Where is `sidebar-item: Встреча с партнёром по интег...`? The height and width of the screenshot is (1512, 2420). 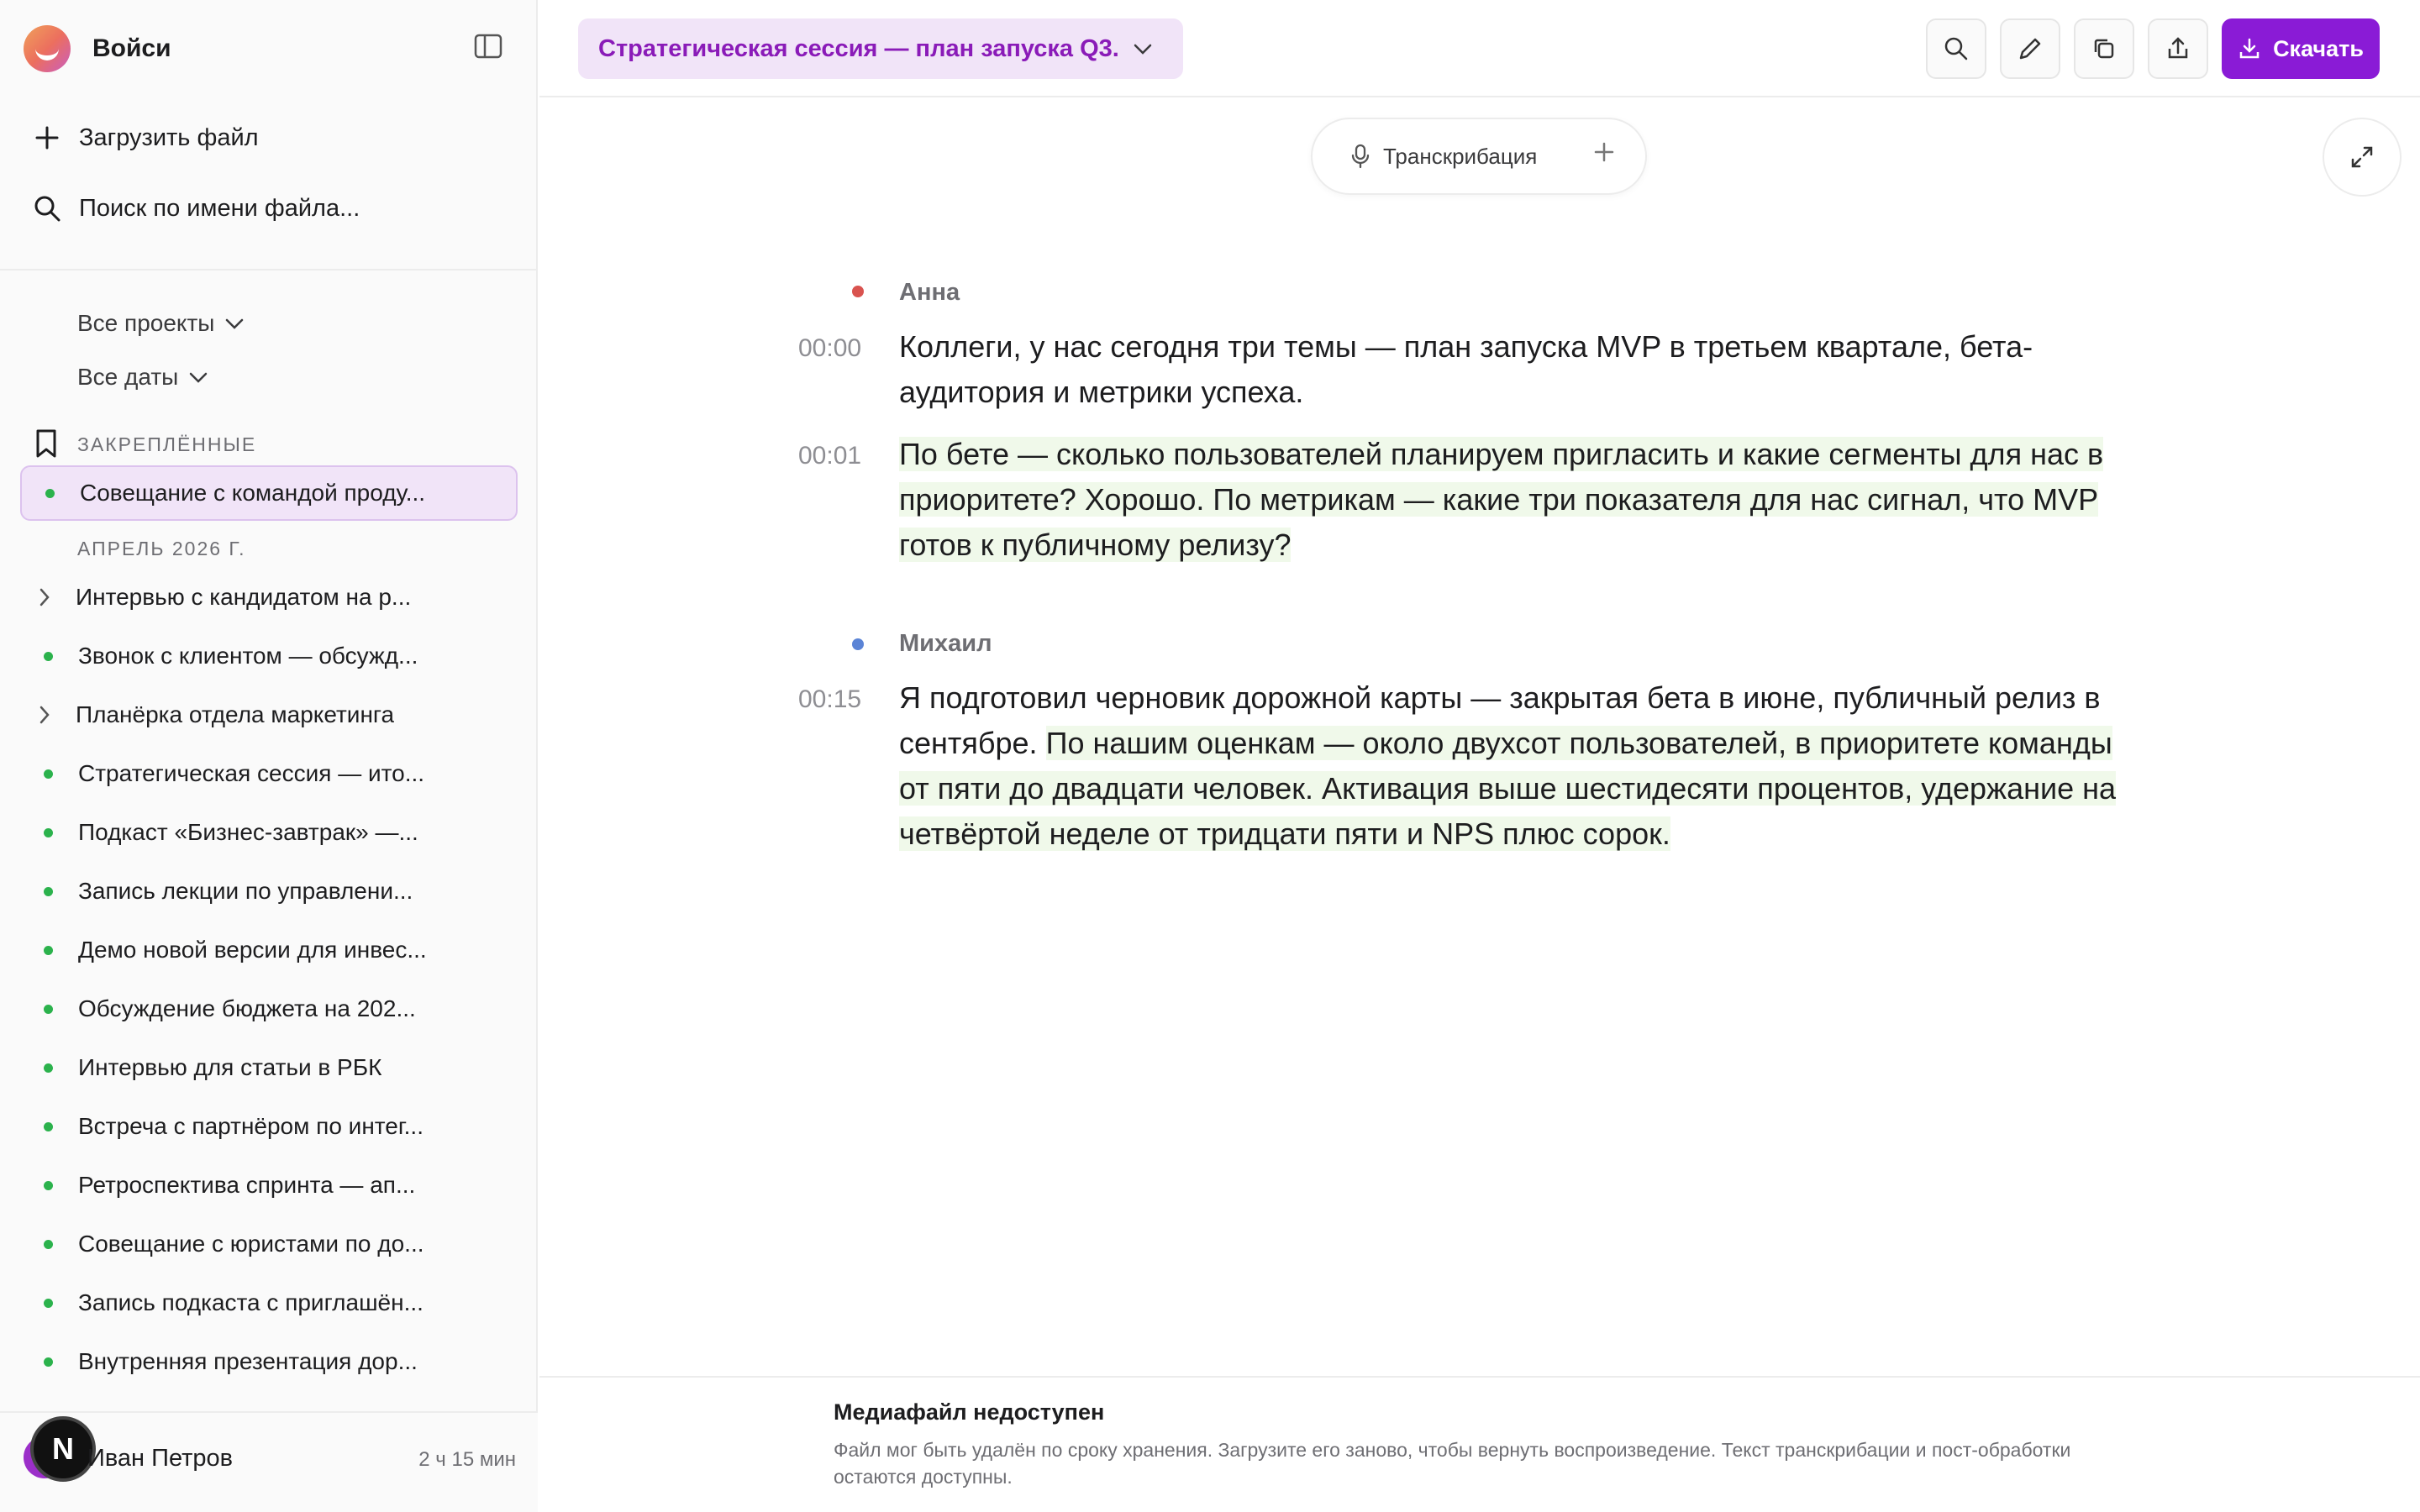 sidebar-item: Встреча с партнёром по интег... is located at coordinates (269, 1126).